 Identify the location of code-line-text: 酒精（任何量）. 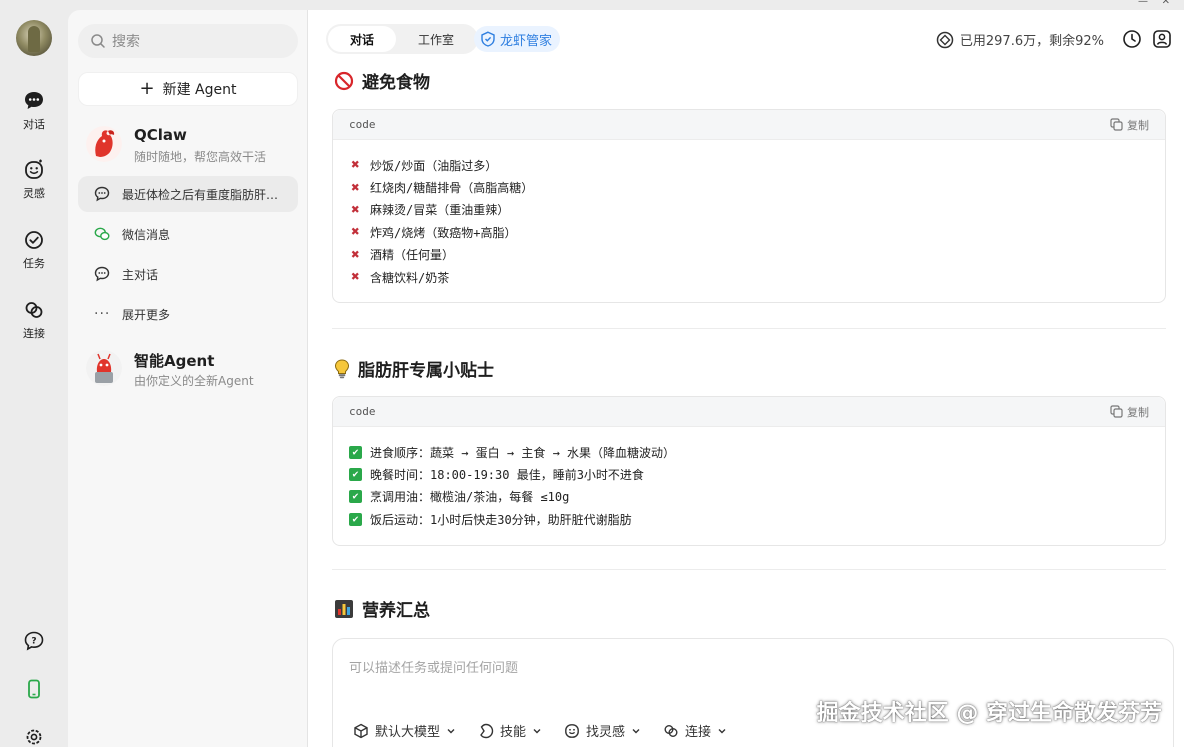
(412, 255).